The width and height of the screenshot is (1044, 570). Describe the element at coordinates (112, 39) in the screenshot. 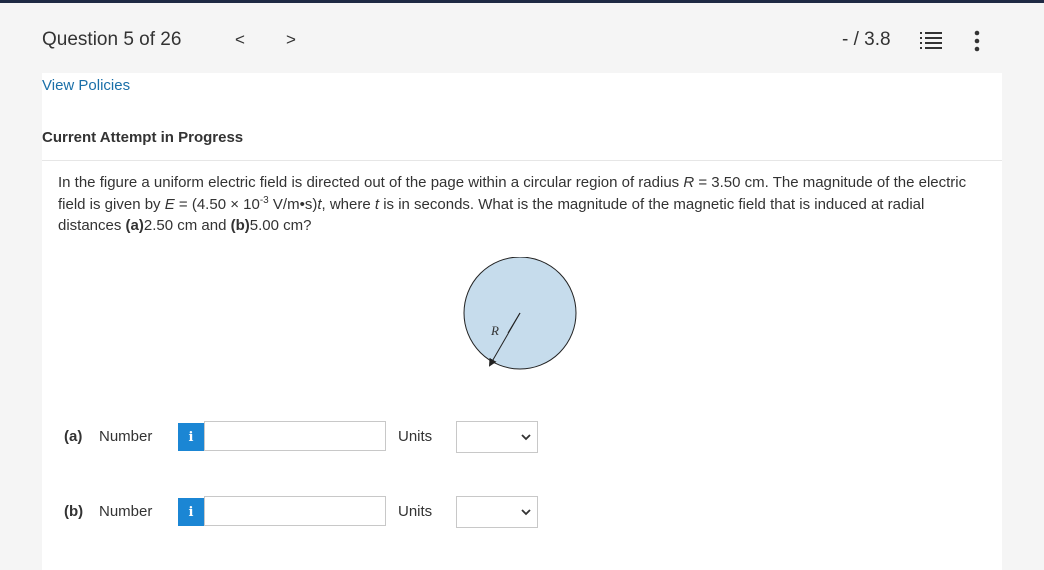

I see `question-counter: Question 5 of 26` at that location.